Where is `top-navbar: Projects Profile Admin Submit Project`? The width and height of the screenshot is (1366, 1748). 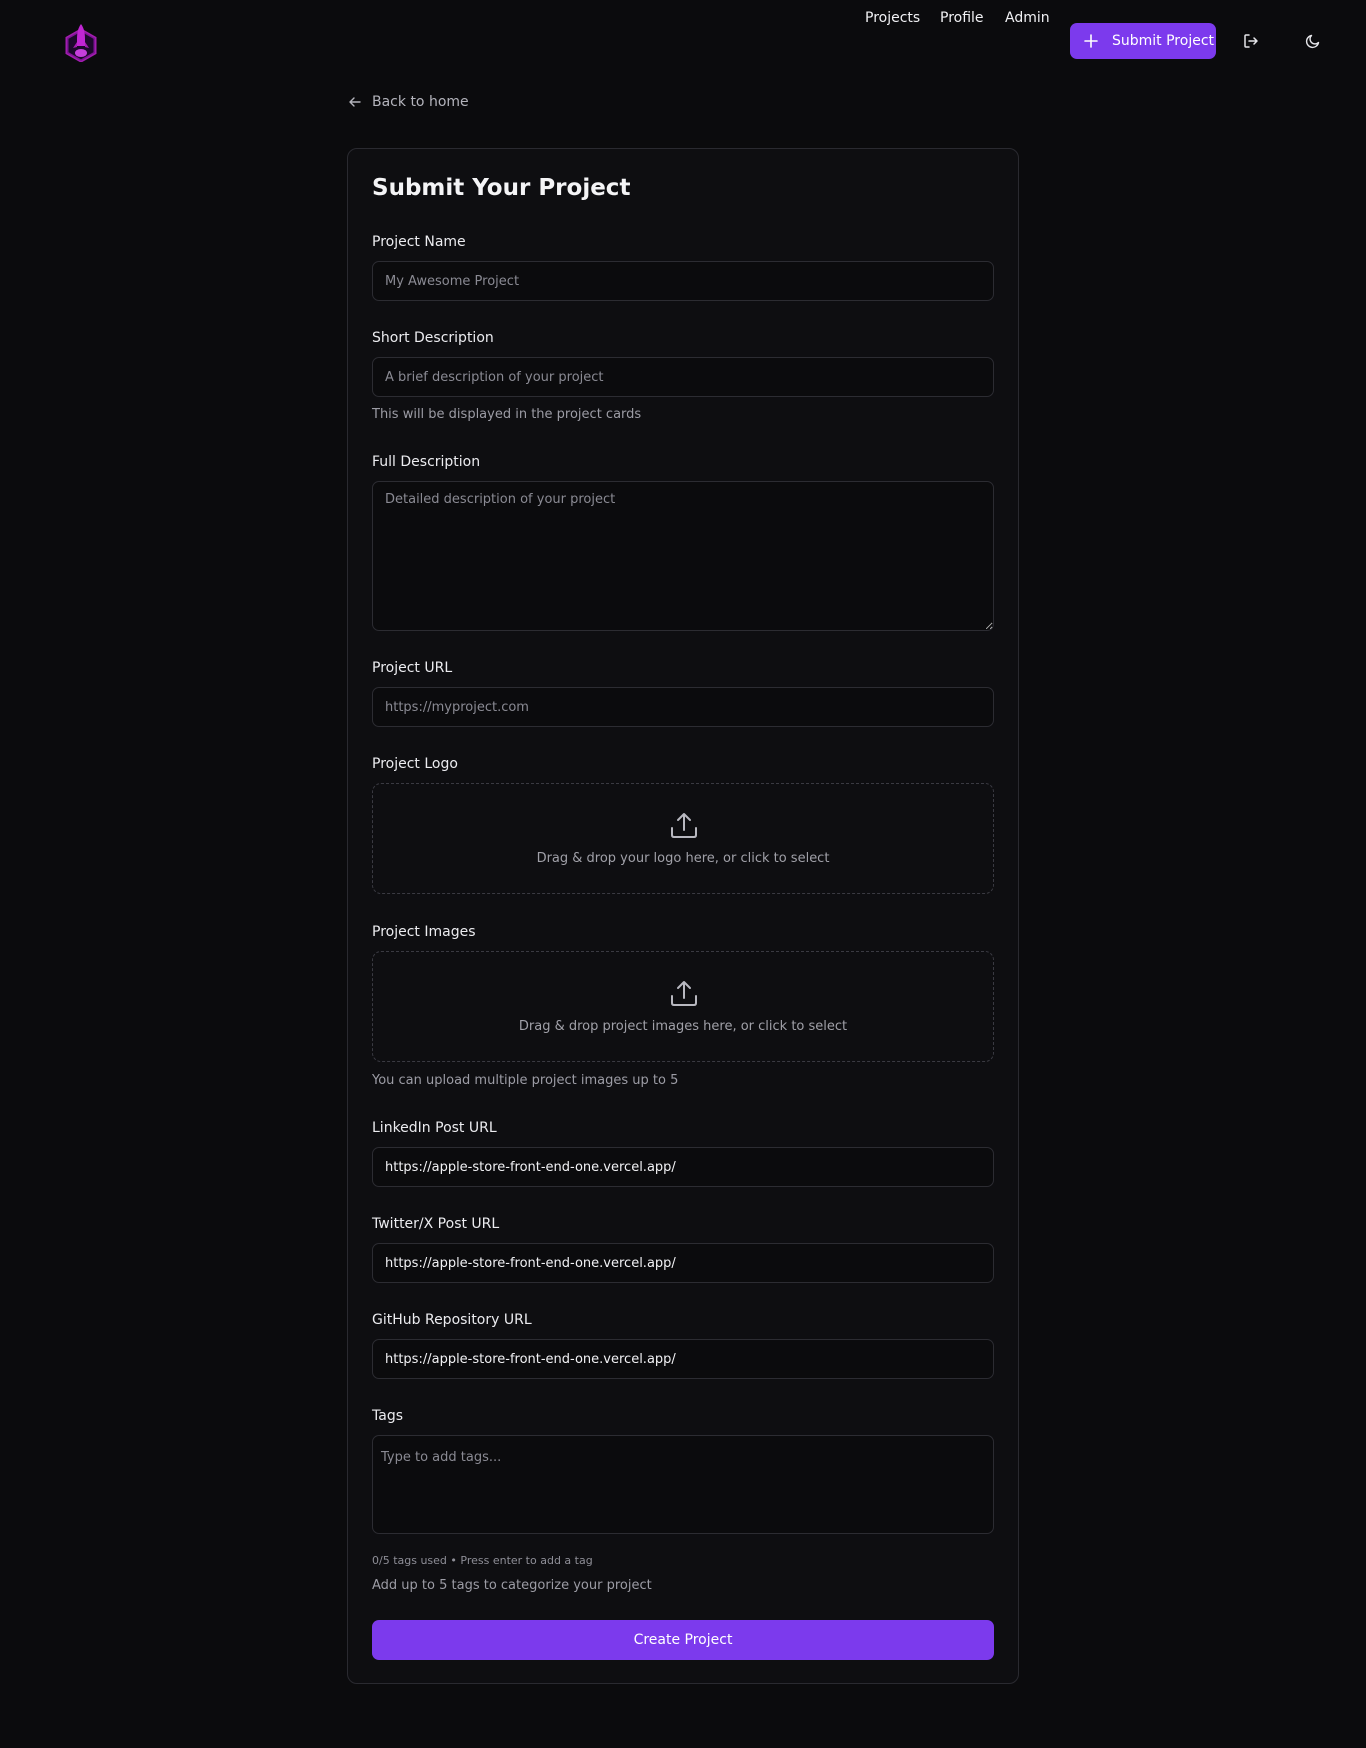
top-navbar: Projects Profile Admin Submit Project is located at coordinates (683, 41).